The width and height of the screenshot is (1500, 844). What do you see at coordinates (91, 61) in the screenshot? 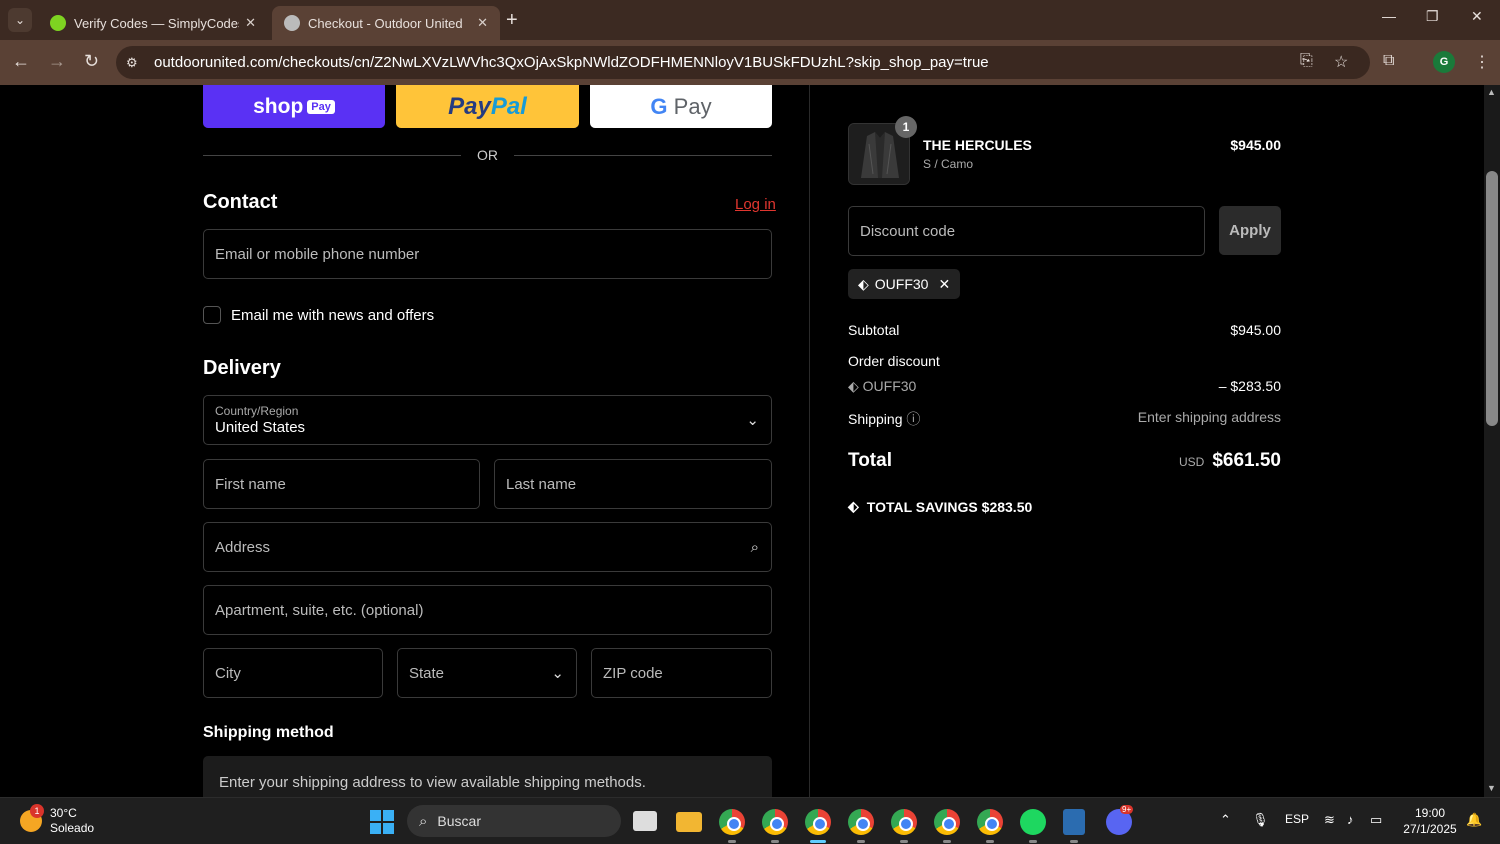
I see `reload-icon: ↻` at bounding box center [91, 61].